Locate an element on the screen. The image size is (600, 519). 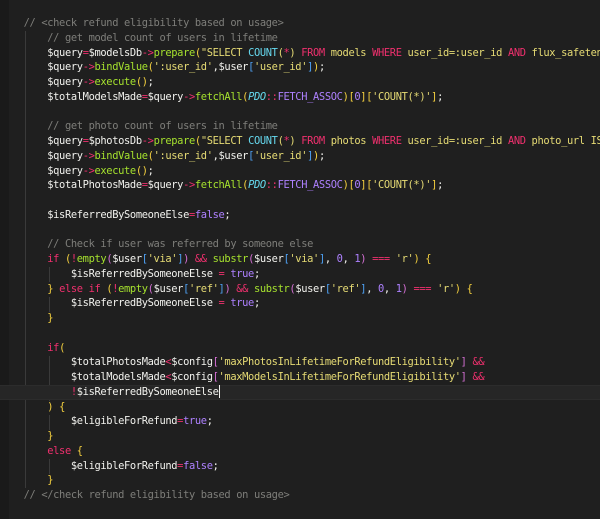
code-token: WHERE is located at coordinates (387, 141).